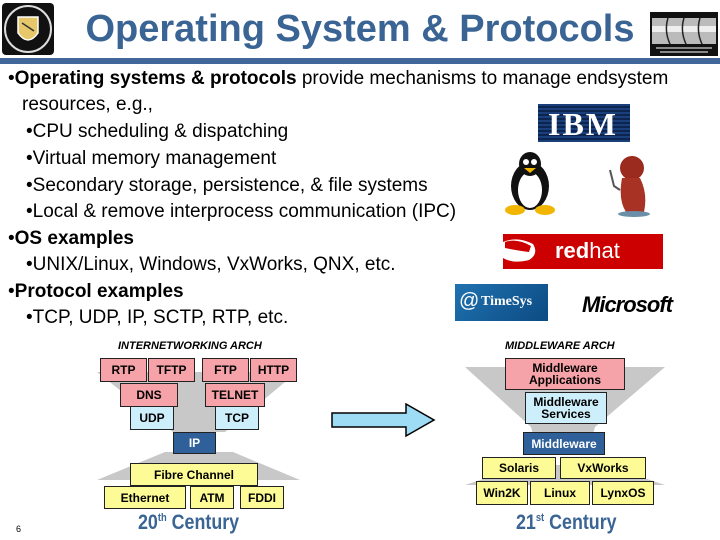  Describe the element at coordinates (99, 291) in the screenshot. I see `bullet-bold-text: Protocol examples` at that location.